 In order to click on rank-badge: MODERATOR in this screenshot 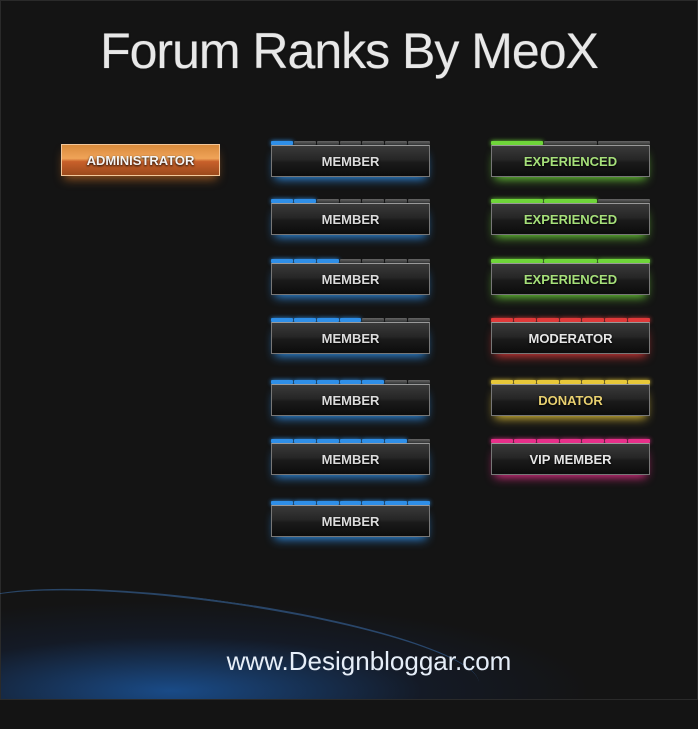, I will do `click(571, 337)`.